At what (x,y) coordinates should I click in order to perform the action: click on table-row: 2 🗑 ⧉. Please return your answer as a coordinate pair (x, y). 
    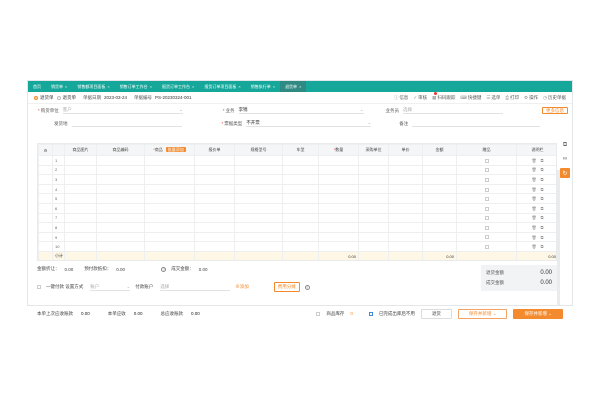
    Looking at the image, I should click on (297, 170).